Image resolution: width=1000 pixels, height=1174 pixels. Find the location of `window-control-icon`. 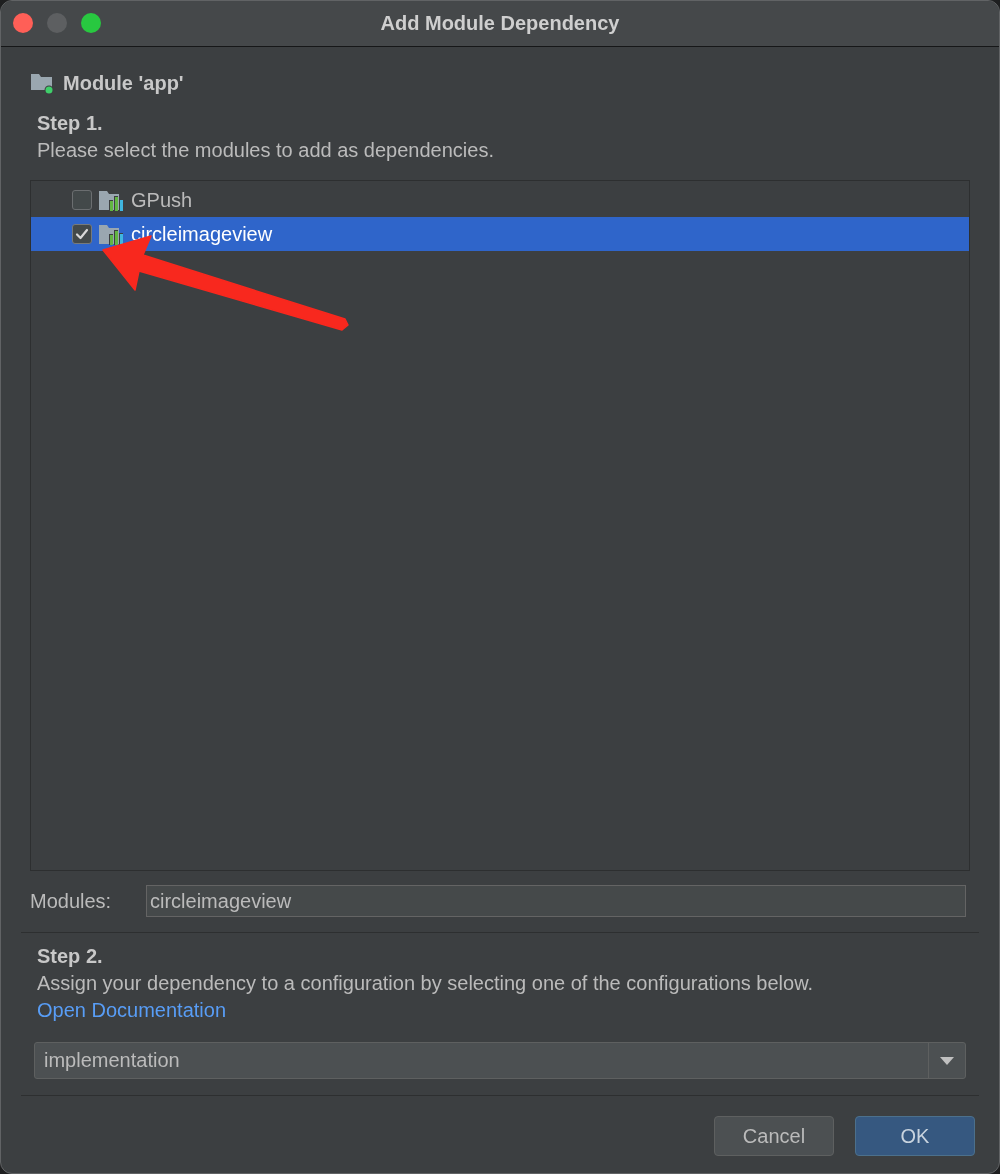

window-control-icon is located at coordinates (91, 23).